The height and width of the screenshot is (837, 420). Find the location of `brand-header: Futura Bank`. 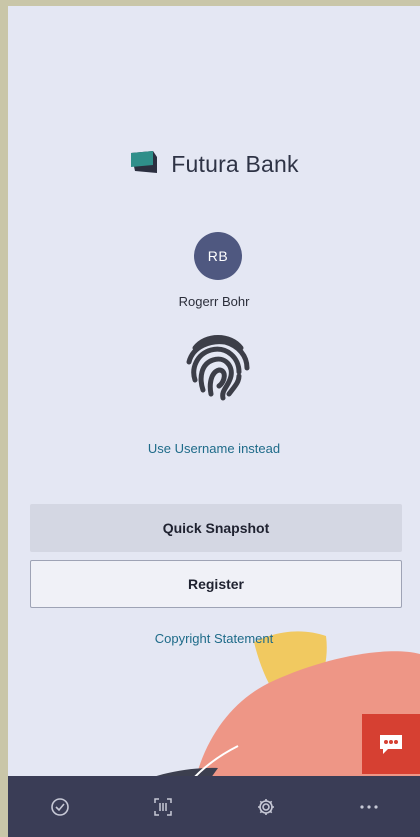

brand-header: Futura Bank is located at coordinates (214, 164).